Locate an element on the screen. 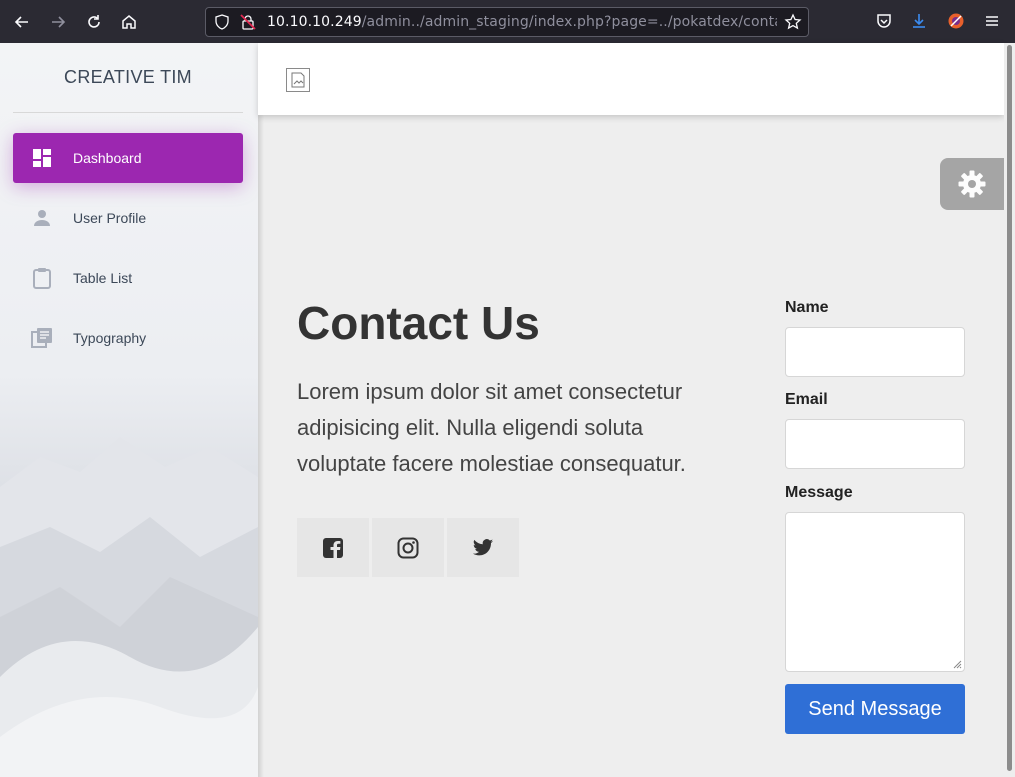  facebook-icon is located at coordinates (333, 547).